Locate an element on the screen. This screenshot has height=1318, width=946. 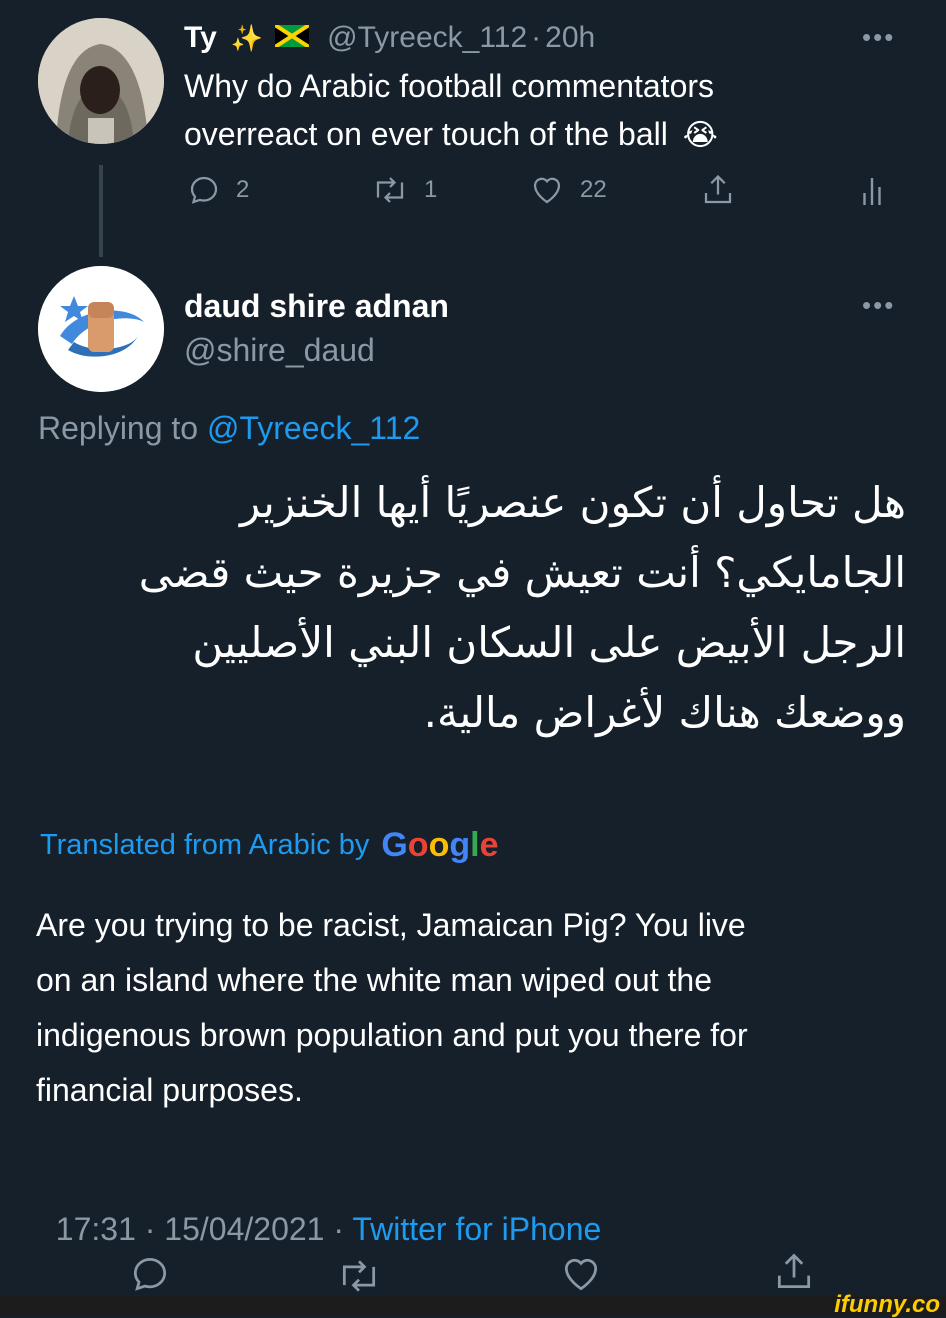
translated-line: financial purposes. is located at coordinates (169, 1090).